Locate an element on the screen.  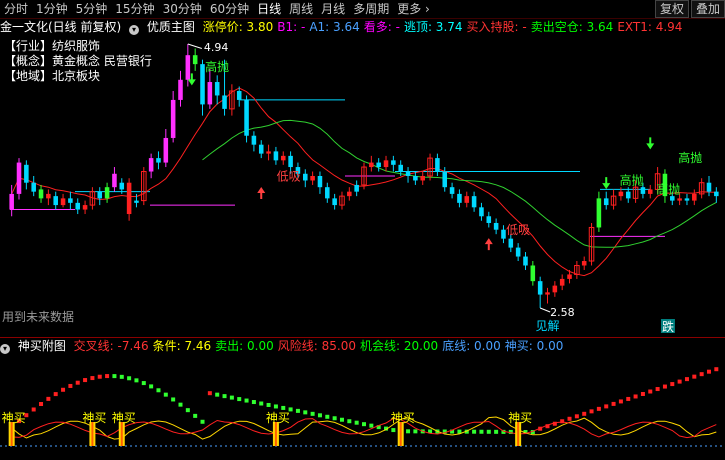
toolbar-right: 复权 叠加 is located at coordinates (689, 9).